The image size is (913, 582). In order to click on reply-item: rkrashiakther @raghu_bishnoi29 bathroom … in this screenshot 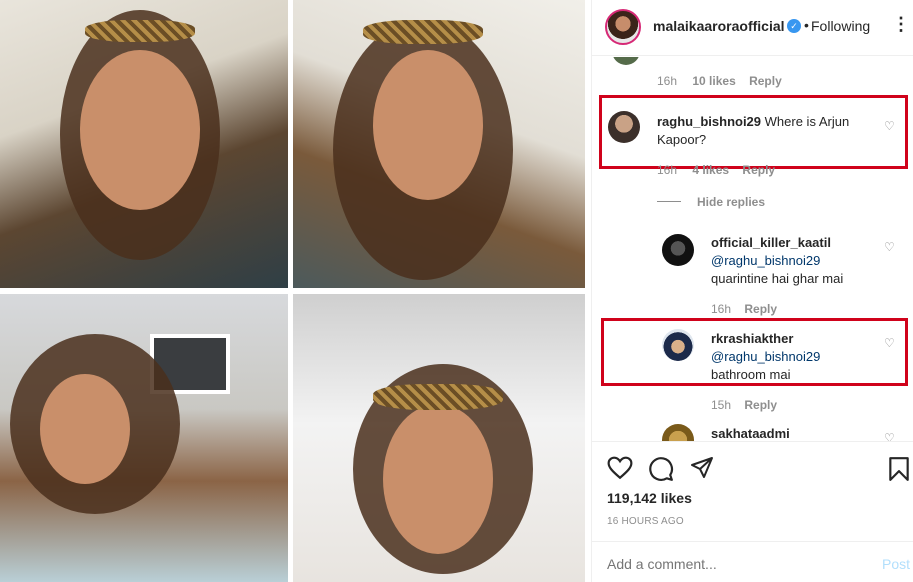, I will do `click(796, 357)`.